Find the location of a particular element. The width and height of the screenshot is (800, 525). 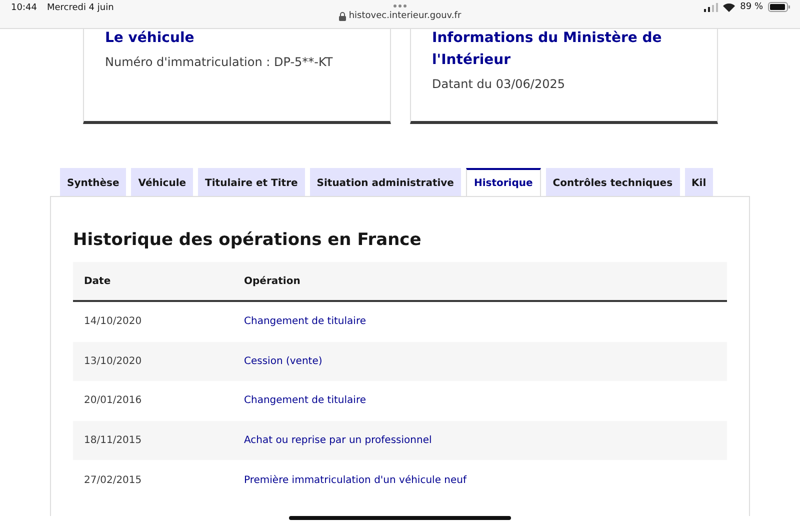

address-bar: histovec.interieur.gouv.fr is located at coordinates (400, 16).